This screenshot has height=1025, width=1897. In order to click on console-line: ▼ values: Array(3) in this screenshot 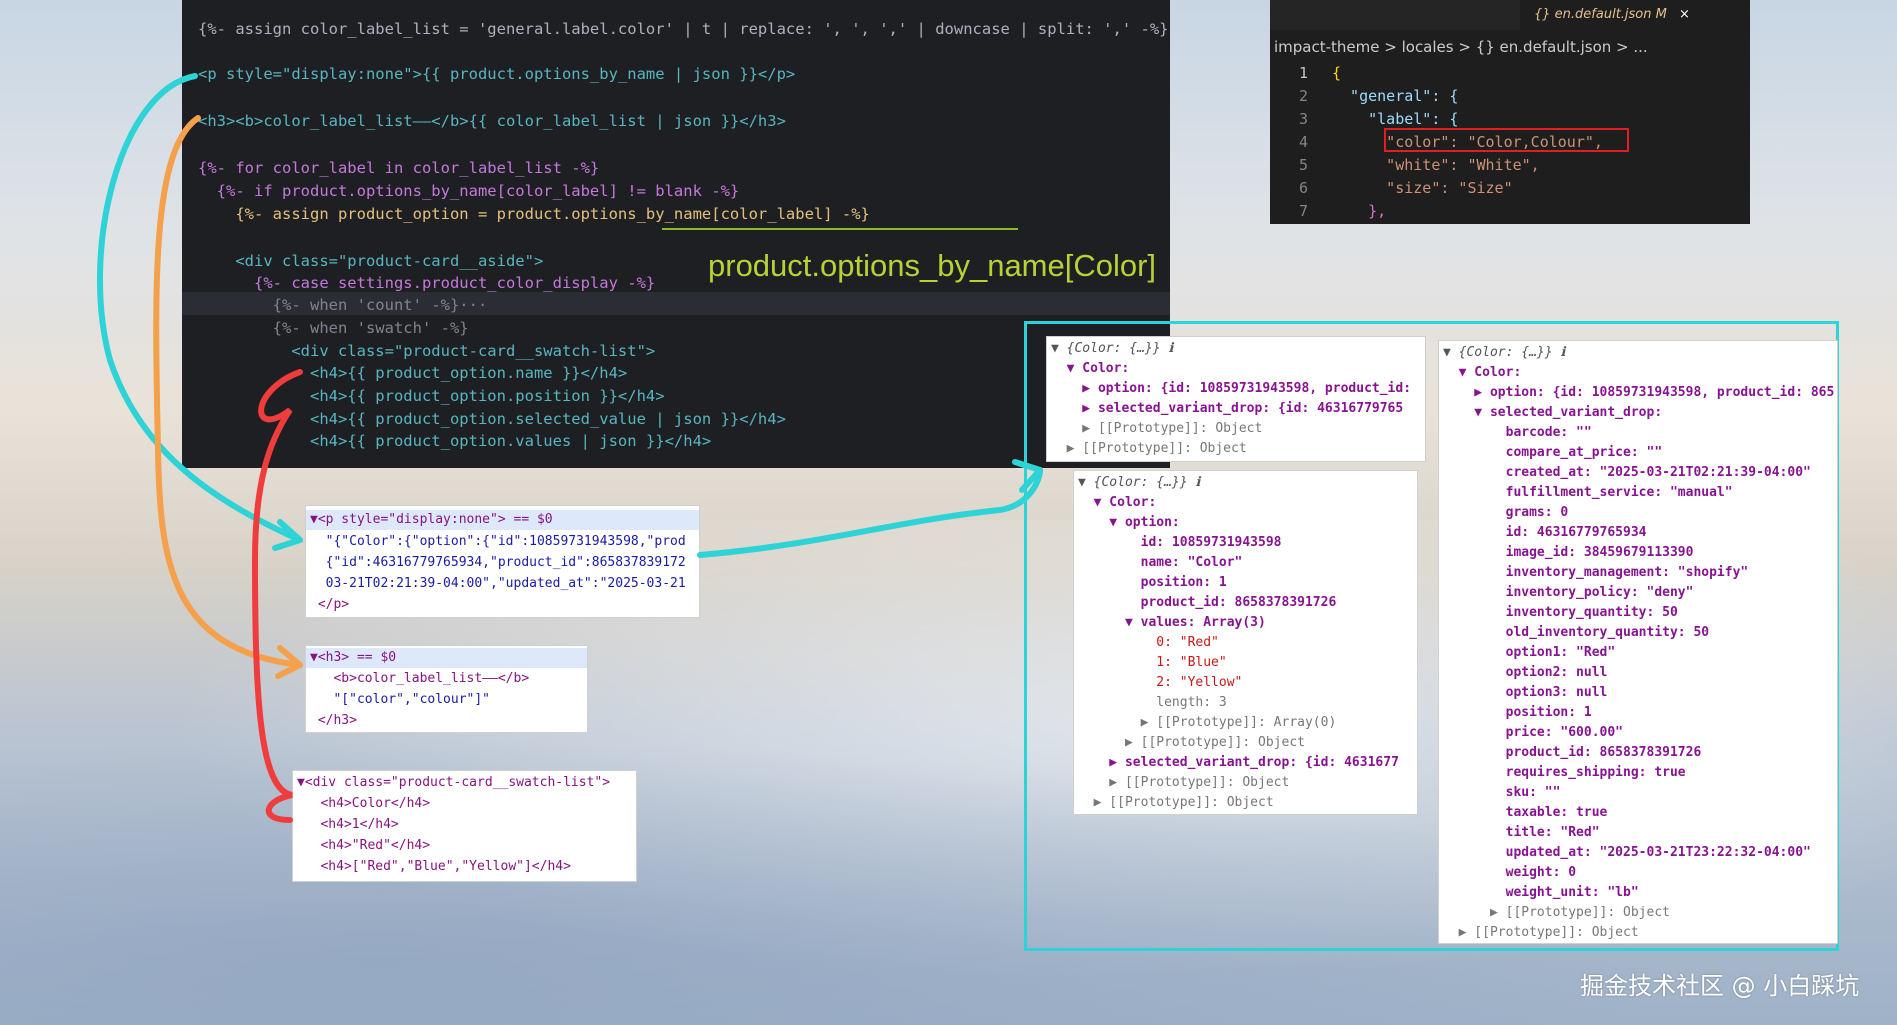, I will do `click(1172, 622)`.